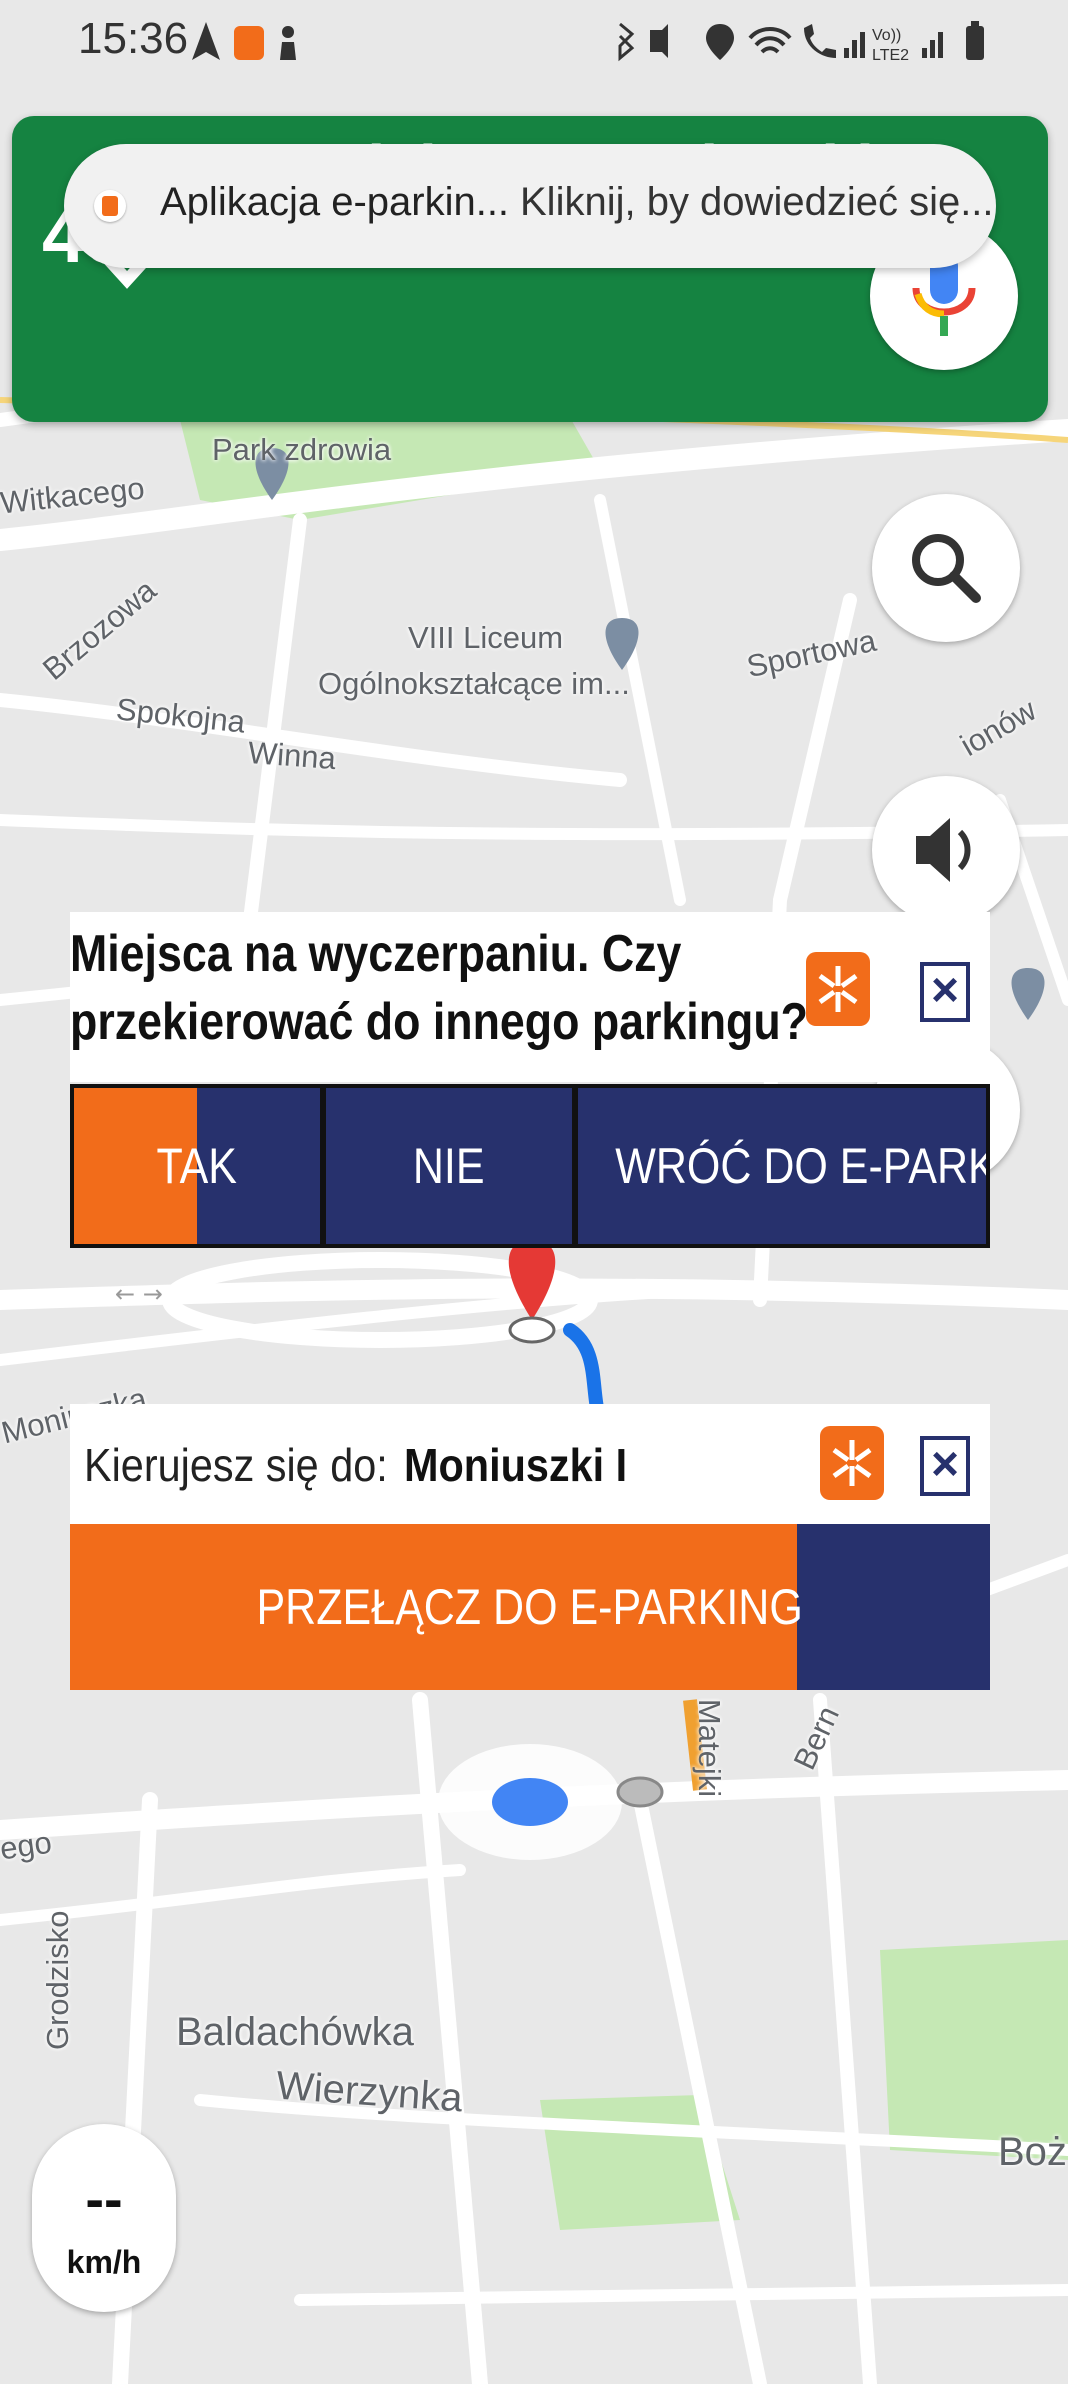 This screenshot has height=2384, width=1068. I want to click on map-label-school: VIII Liceum, so click(486, 637).